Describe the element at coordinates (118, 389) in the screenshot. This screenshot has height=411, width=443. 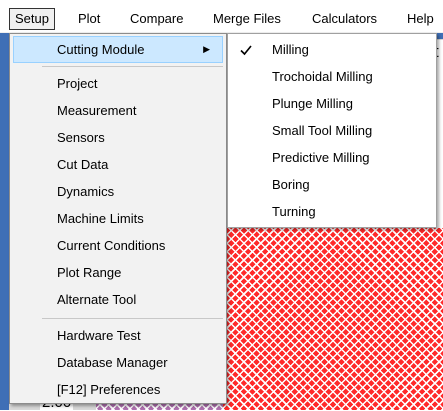
I see `menu-item-preferences: [F12] Preferences` at that location.